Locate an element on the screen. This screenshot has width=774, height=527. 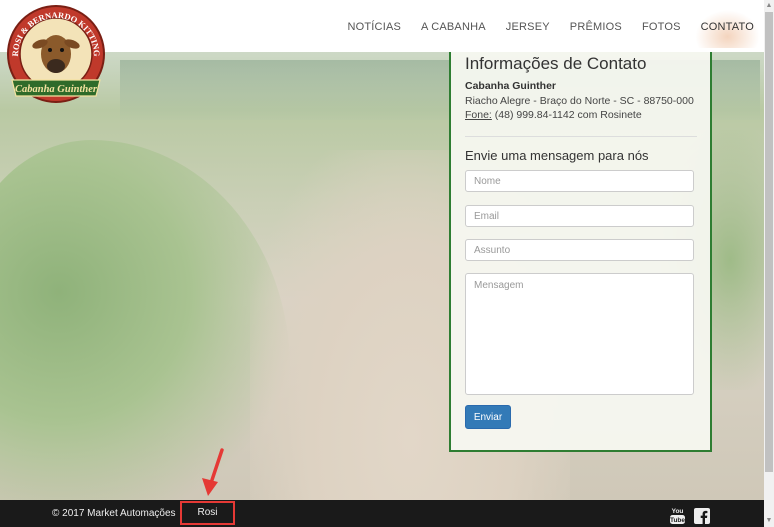
name-input is located at coordinates (579, 181).